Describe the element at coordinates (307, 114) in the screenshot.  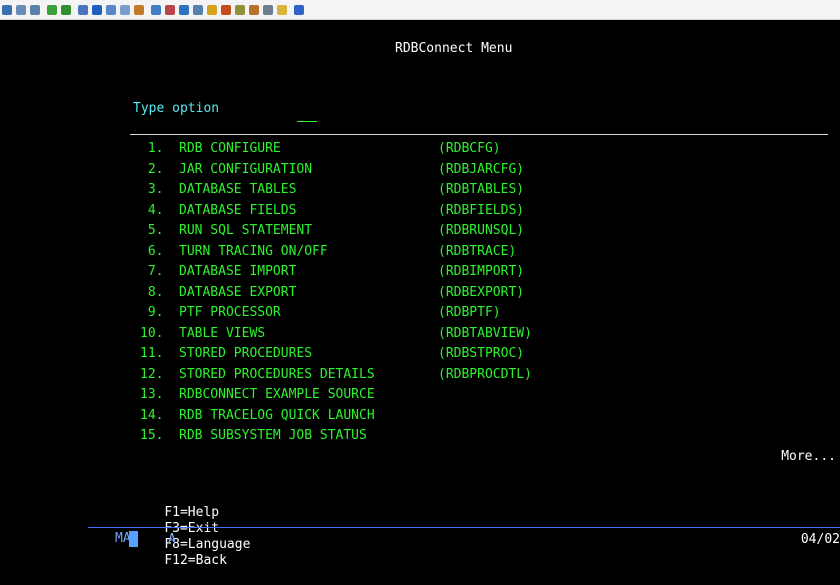
I see `option-input` at that location.